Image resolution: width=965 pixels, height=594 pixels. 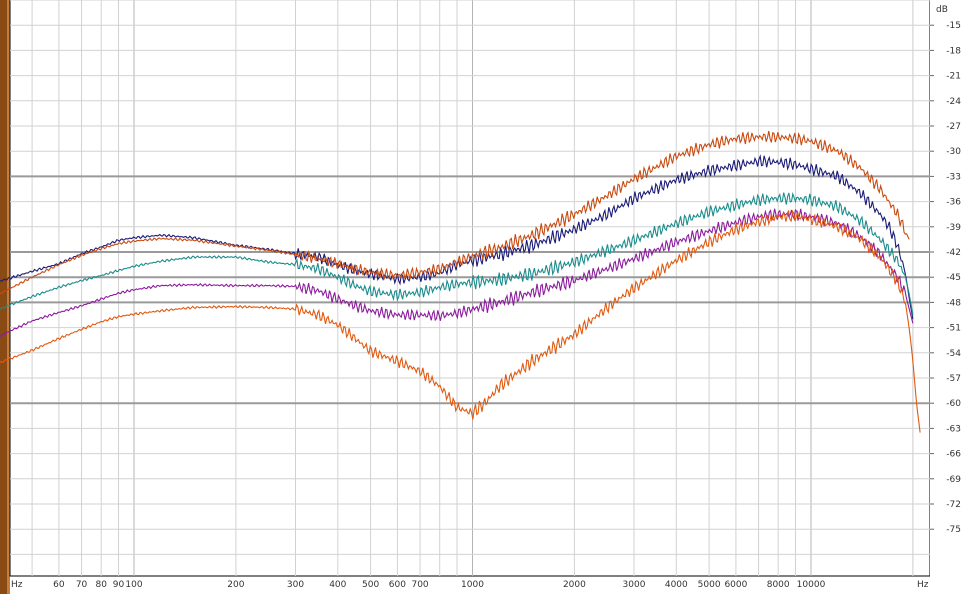 What do you see at coordinates (942, 10) in the screenshot?
I see `y-axis-unit: dB` at bounding box center [942, 10].